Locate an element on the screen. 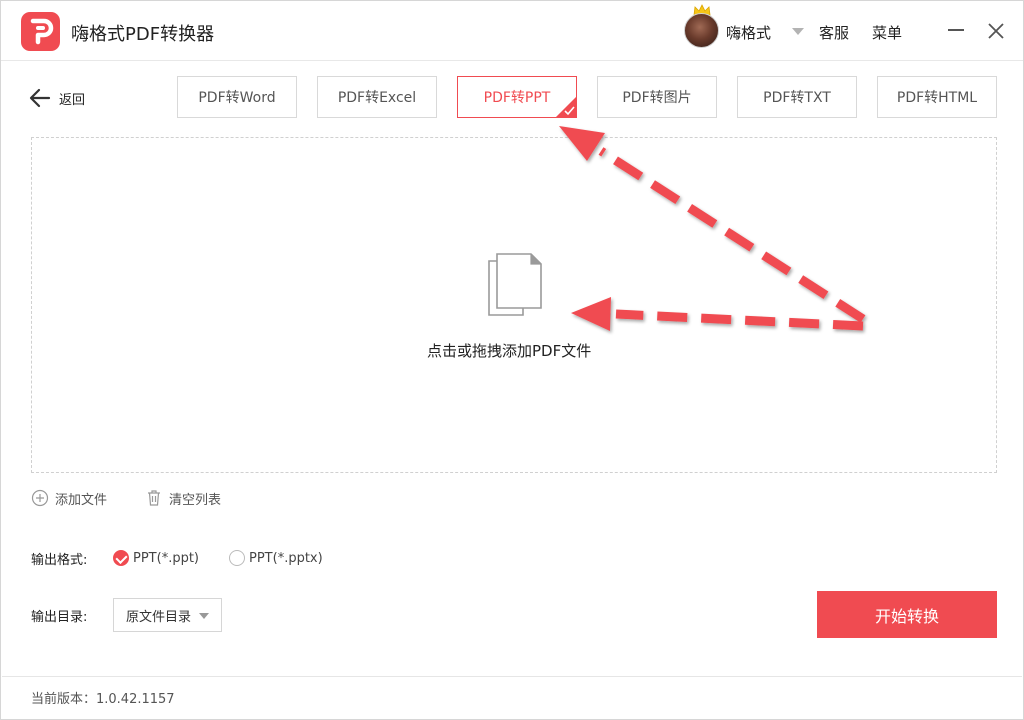 The width and height of the screenshot is (1024, 720). tab-pdf-to-txt: PDF转TXT is located at coordinates (797, 97).